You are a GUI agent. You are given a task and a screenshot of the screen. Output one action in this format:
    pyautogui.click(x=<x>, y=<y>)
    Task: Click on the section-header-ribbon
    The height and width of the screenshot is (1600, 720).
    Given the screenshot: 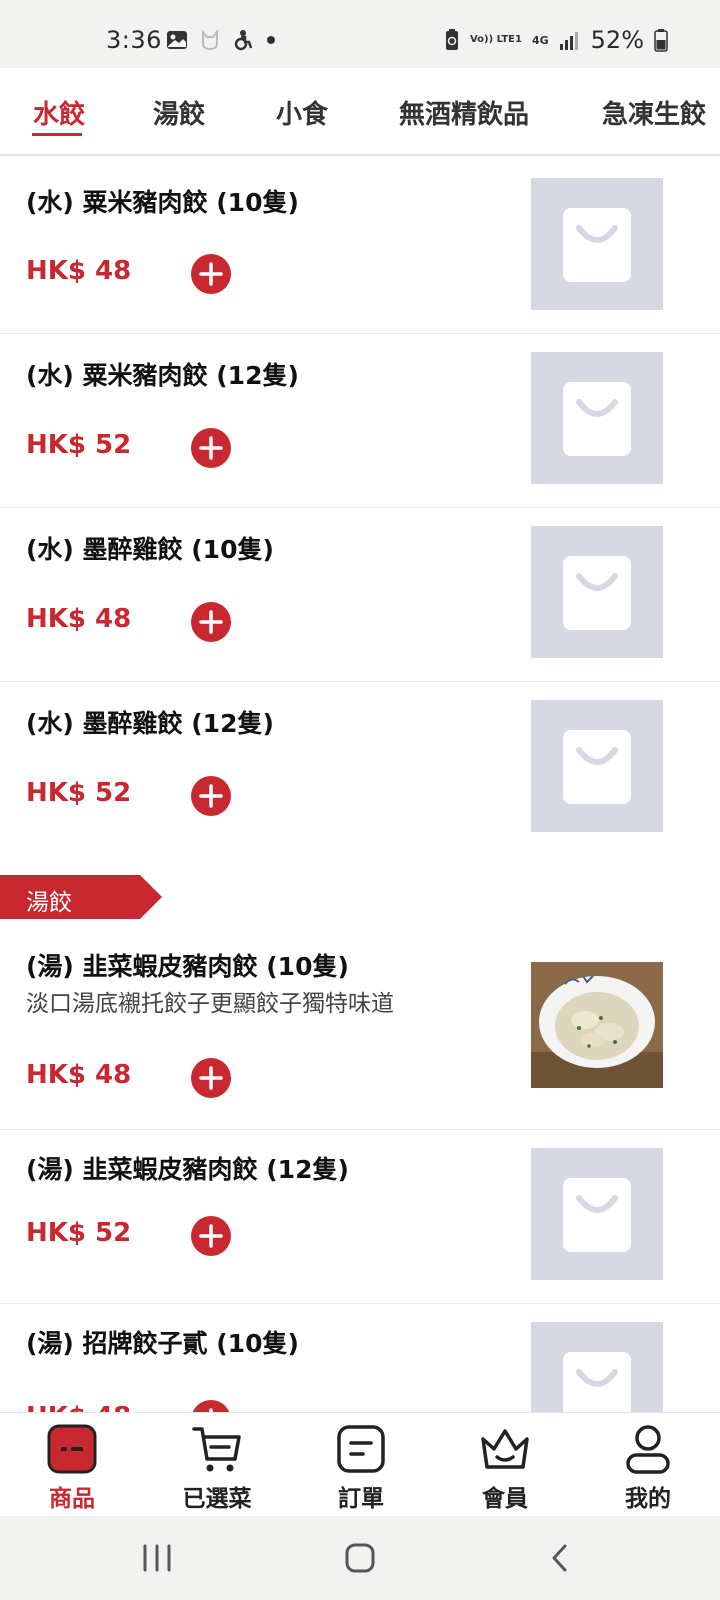 What is the action you would take?
    pyautogui.click(x=81, y=897)
    